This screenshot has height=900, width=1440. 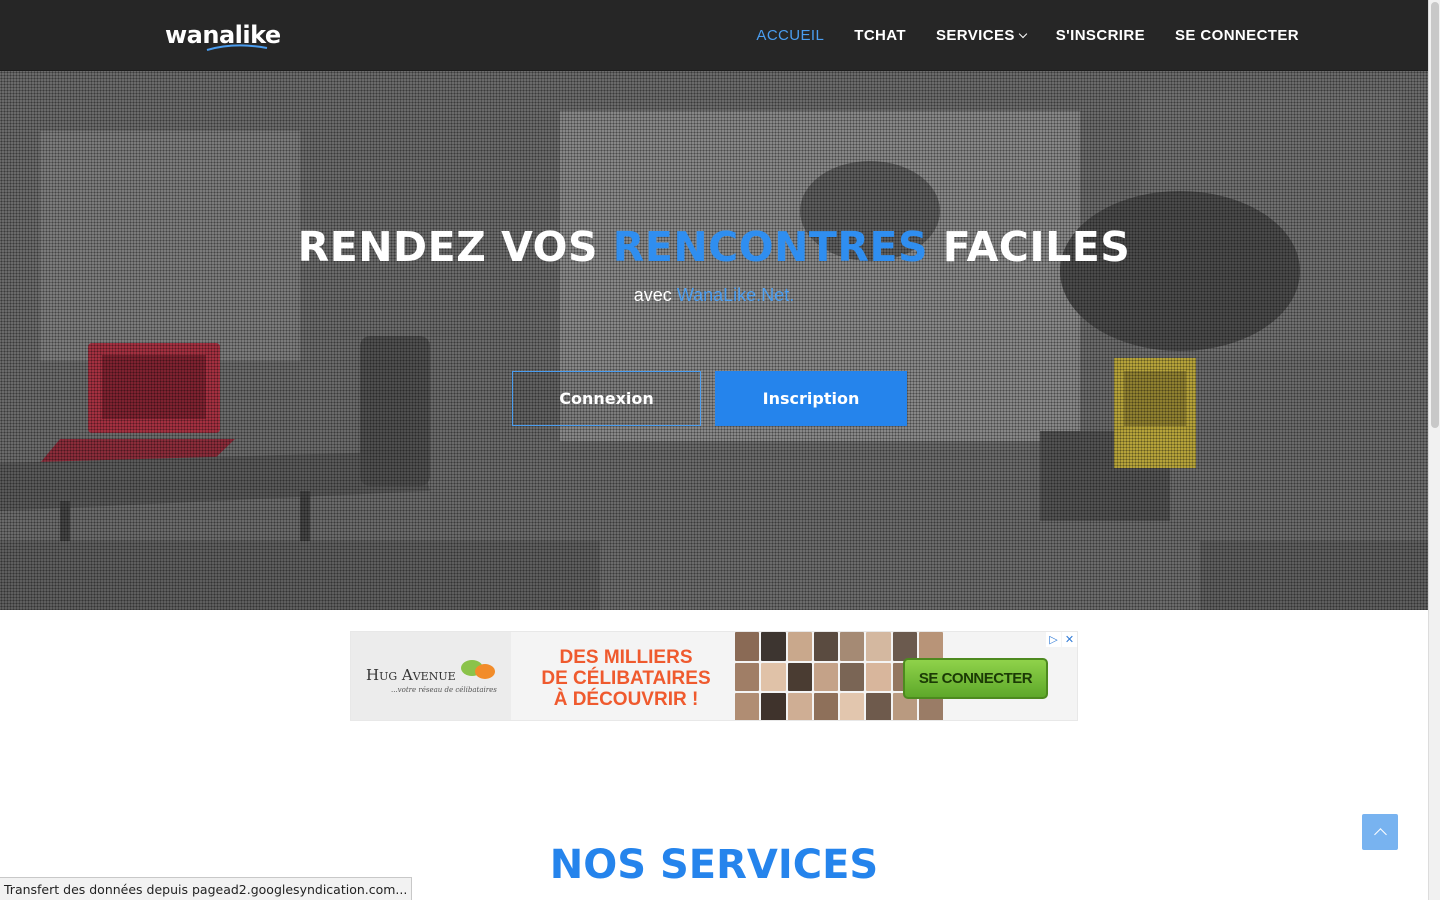 I want to click on hero-title-part1: RENDEZ VOS, so click(x=455, y=247).